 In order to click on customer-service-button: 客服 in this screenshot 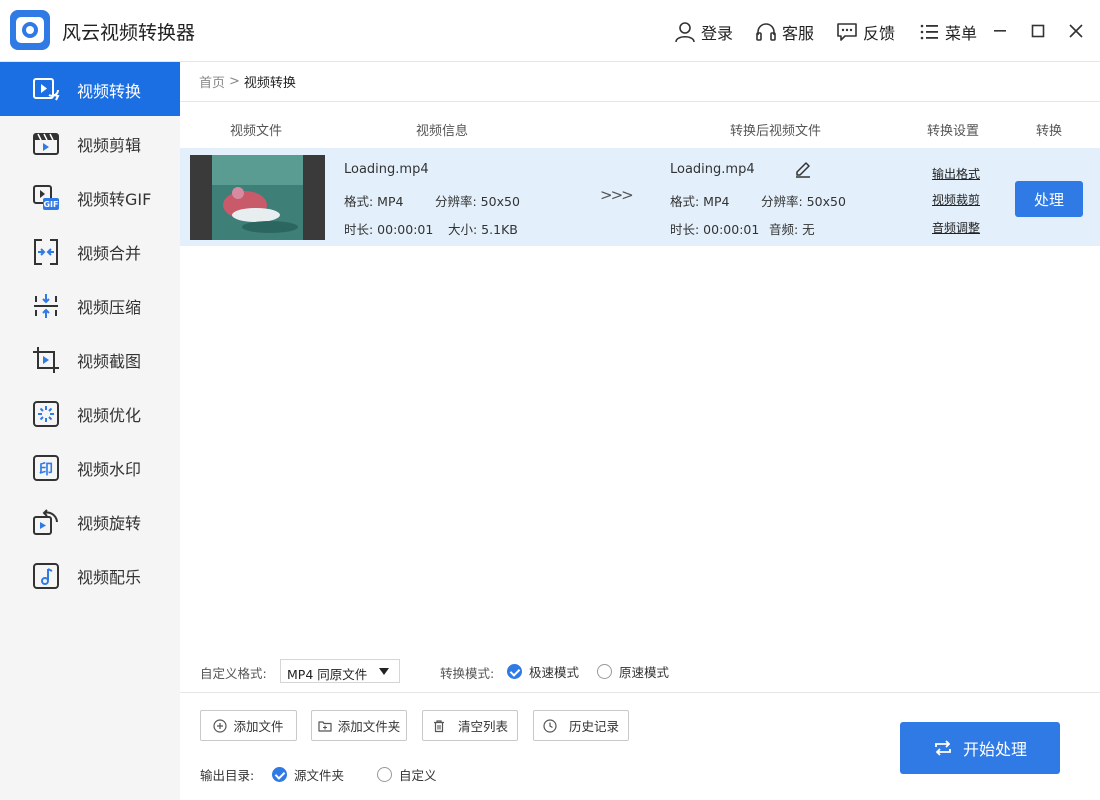, I will do `click(784, 32)`.